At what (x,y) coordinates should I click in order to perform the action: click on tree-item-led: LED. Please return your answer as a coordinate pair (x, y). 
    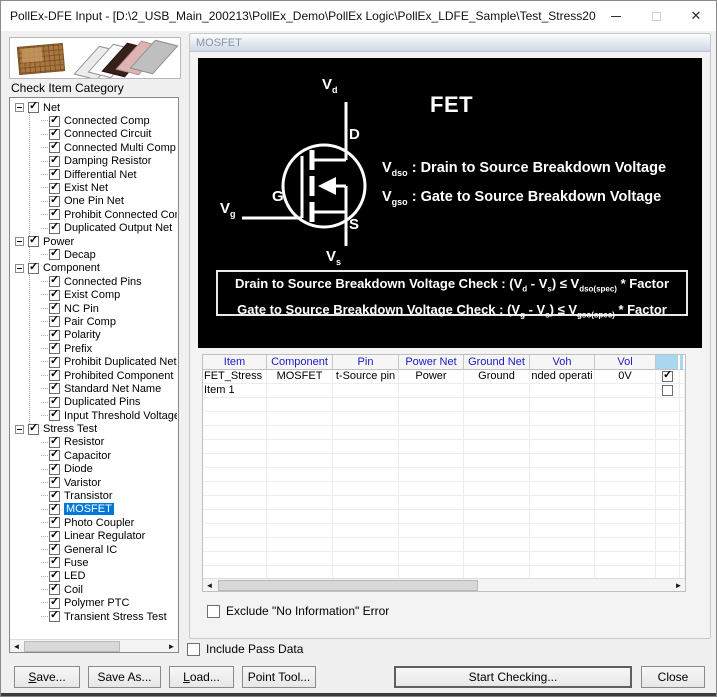
    Looking at the image, I should click on (94, 576).